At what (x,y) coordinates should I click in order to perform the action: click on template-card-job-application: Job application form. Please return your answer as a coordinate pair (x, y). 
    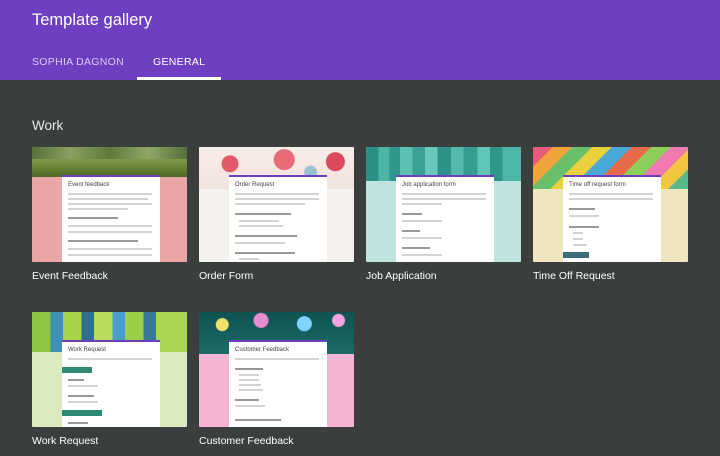
    Looking at the image, I should click on (443, 204).